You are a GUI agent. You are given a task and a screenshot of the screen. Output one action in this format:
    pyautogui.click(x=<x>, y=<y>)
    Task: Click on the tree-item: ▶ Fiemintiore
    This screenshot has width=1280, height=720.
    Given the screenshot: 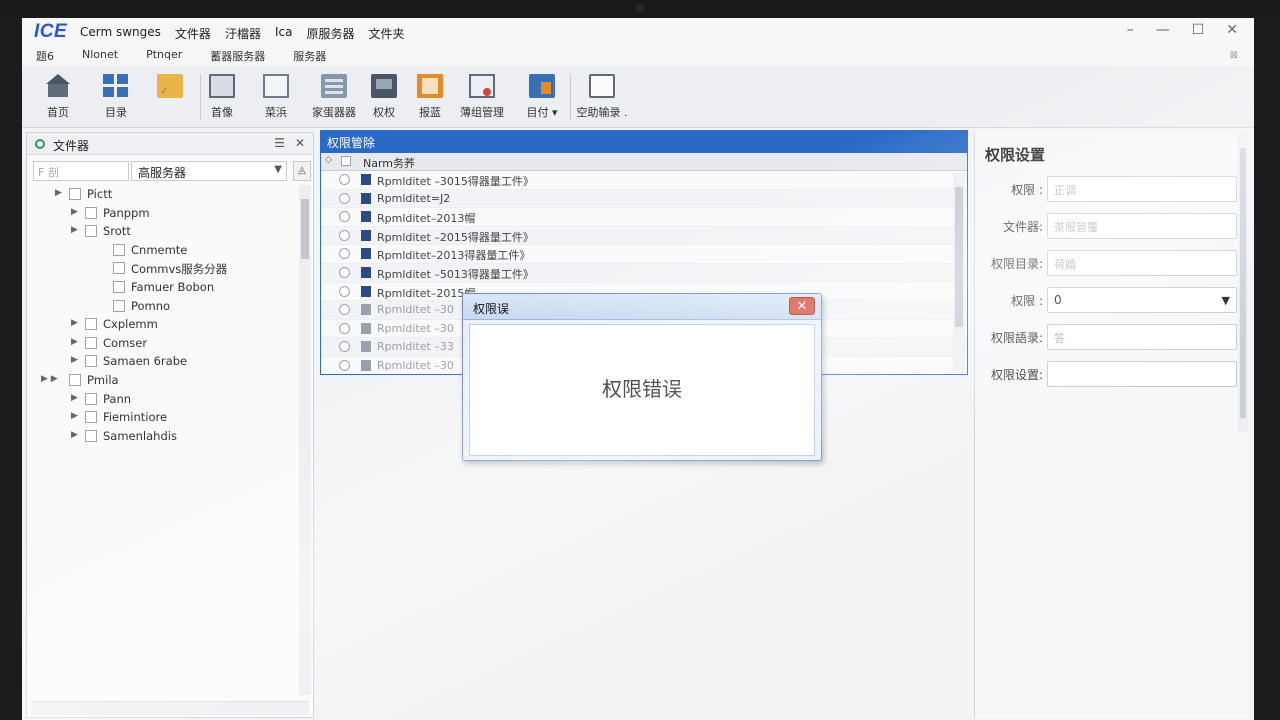 What is the action you would take?
    pyautogui.click(x=162, y=417)
    